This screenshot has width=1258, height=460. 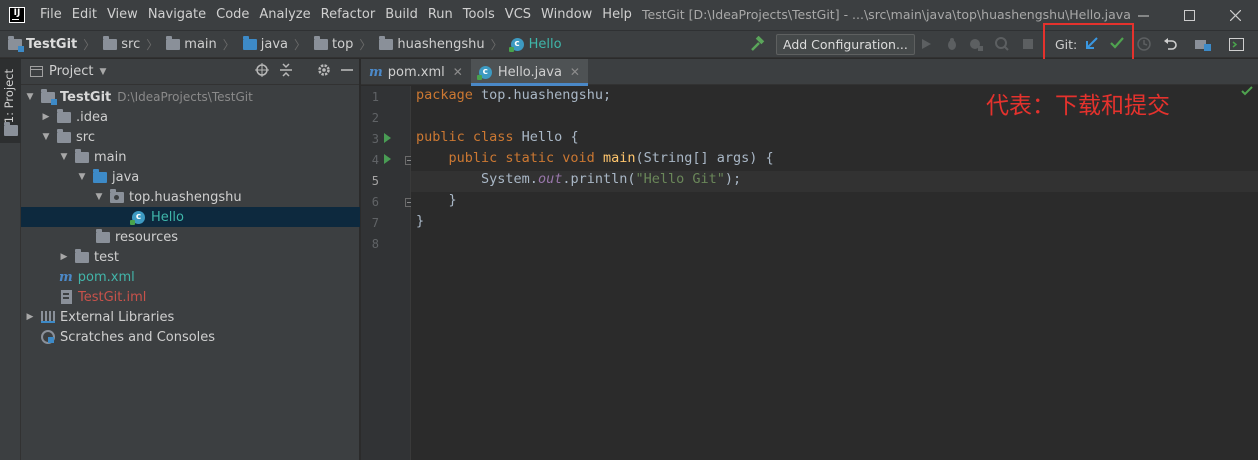 What do you see at coordinates (952, 44) in the screenshot?
I see `debug-button` at bounding box center [952, 44].